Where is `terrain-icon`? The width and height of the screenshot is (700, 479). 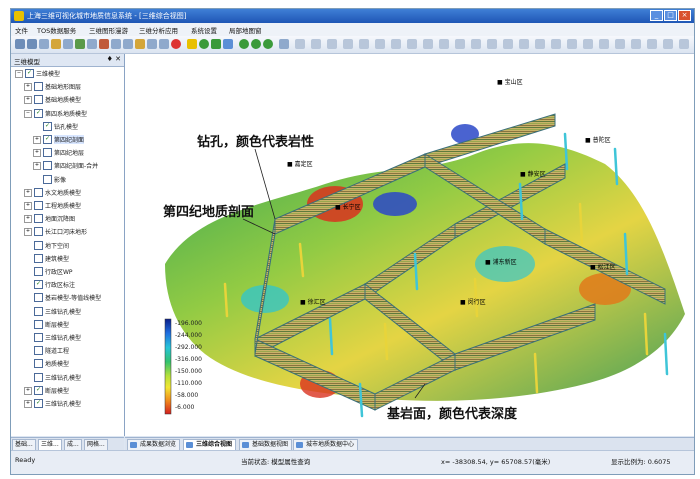 terrain-icon is located at coordinates (216, 44).